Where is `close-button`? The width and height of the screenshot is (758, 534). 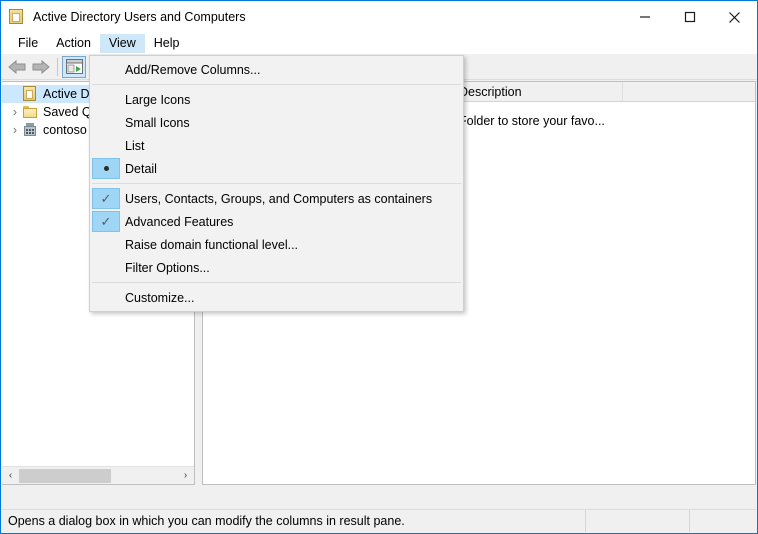
close-button is located at coordinates (734, 17).